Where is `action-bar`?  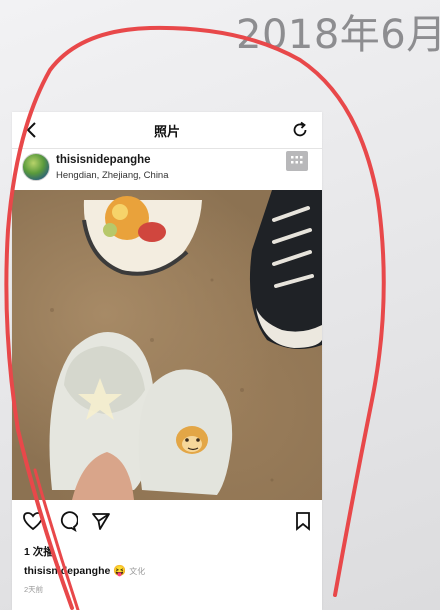 action-bar is located at coordinates (167, 521).